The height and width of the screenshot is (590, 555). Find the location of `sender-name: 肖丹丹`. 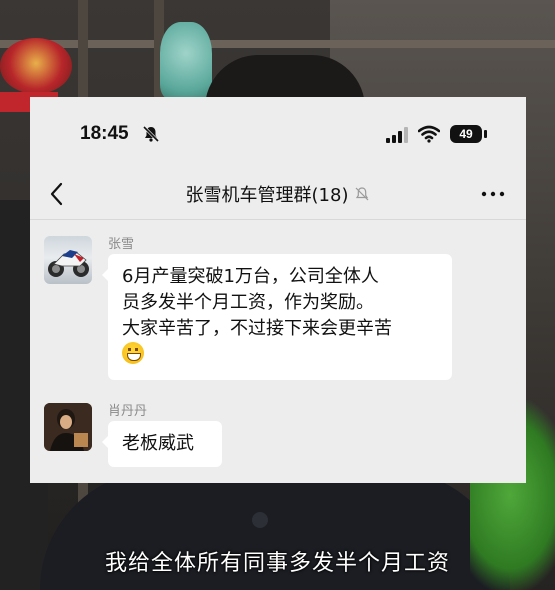

sender-name: 肖丹丹 is located at coordinates (128, 411).